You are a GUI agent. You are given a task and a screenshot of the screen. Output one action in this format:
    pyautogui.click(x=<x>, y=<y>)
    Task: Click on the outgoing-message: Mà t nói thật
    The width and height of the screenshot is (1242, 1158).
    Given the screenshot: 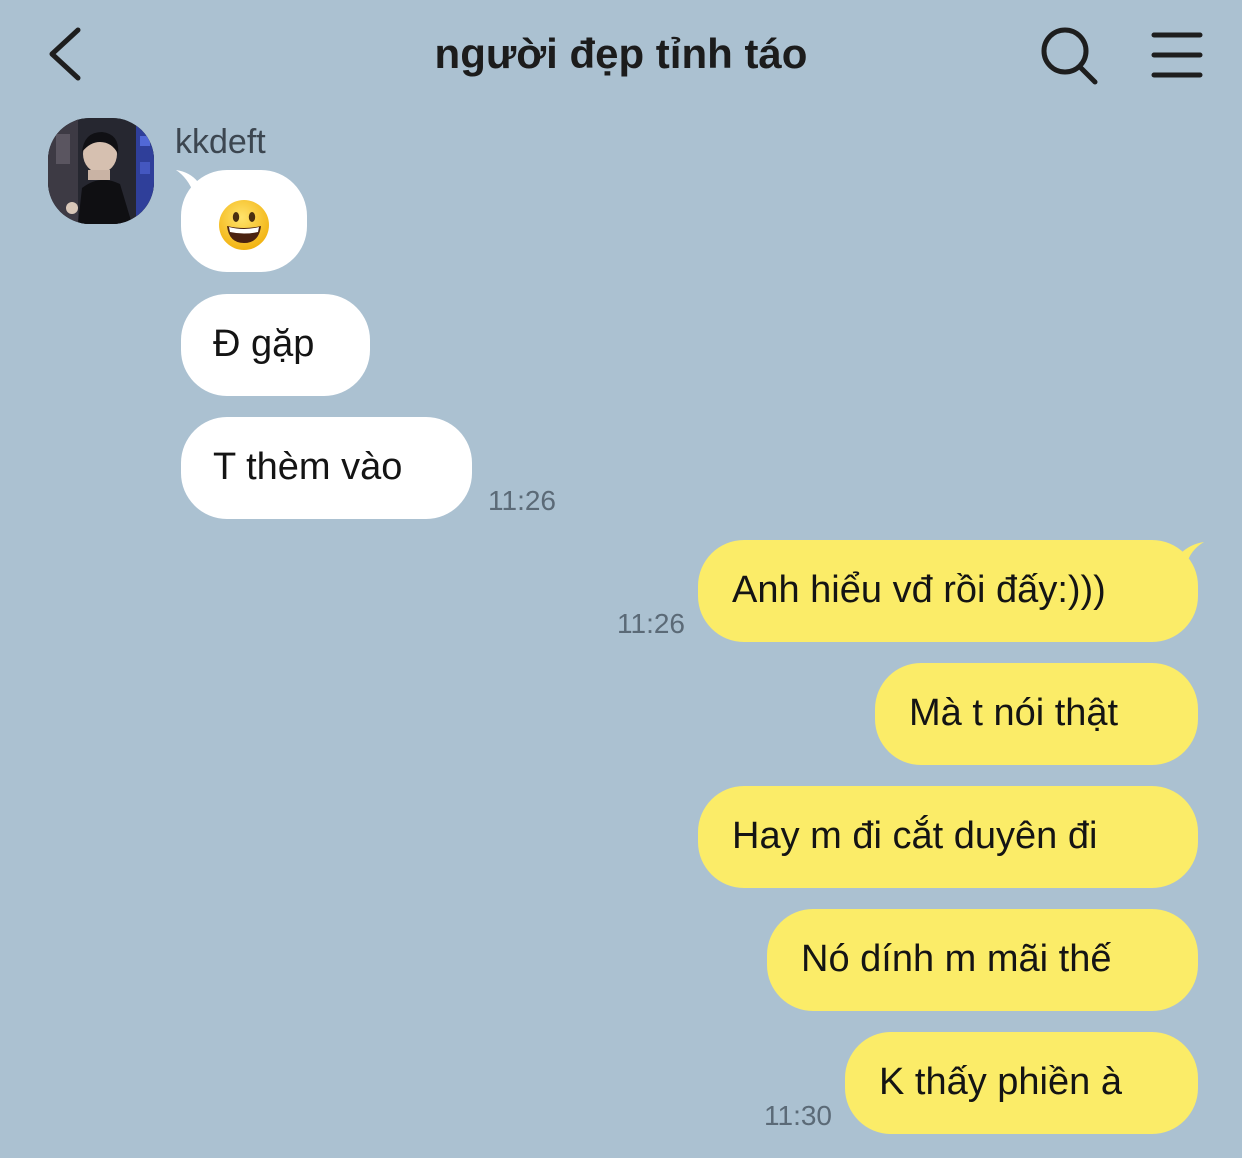 What is the action you would take?
    pyautogui.click(x=1036, y=714)
    